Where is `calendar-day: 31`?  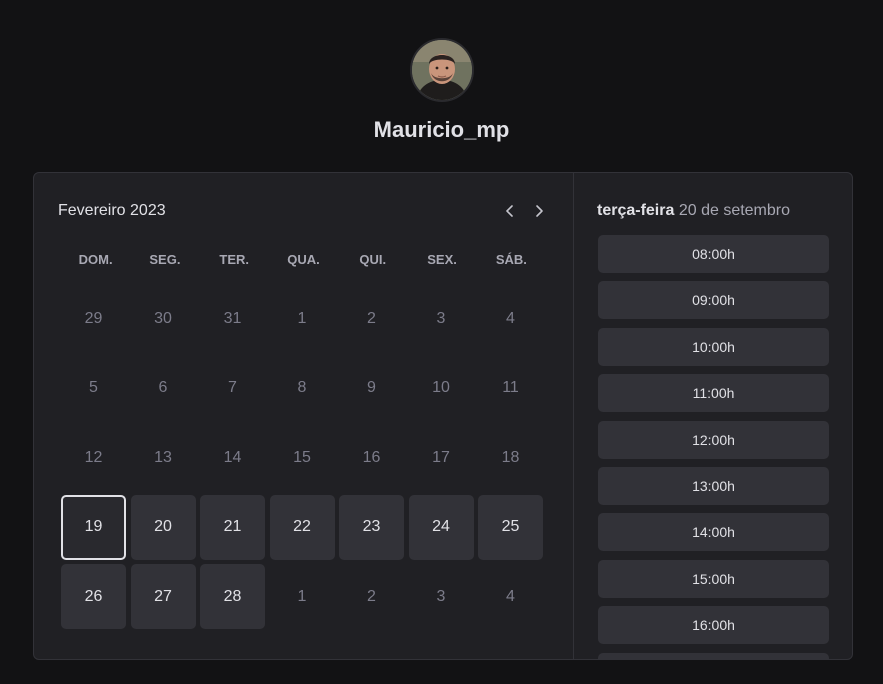
calendar-day: 31 is located at coordinates (232, 318).